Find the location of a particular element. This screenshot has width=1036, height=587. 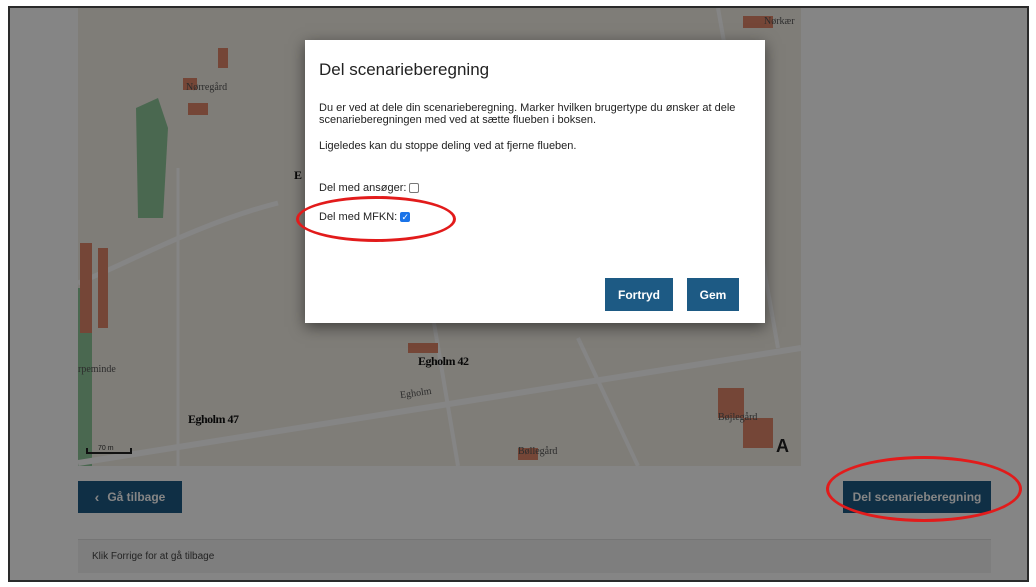

share-with-applicant-checkbox is located at coordinates (414, 188).